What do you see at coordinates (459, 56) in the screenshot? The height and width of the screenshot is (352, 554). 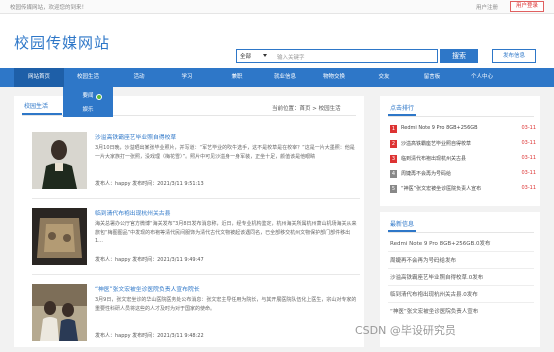 I see `search-button: 搜索` at bounding box center [459, 56].